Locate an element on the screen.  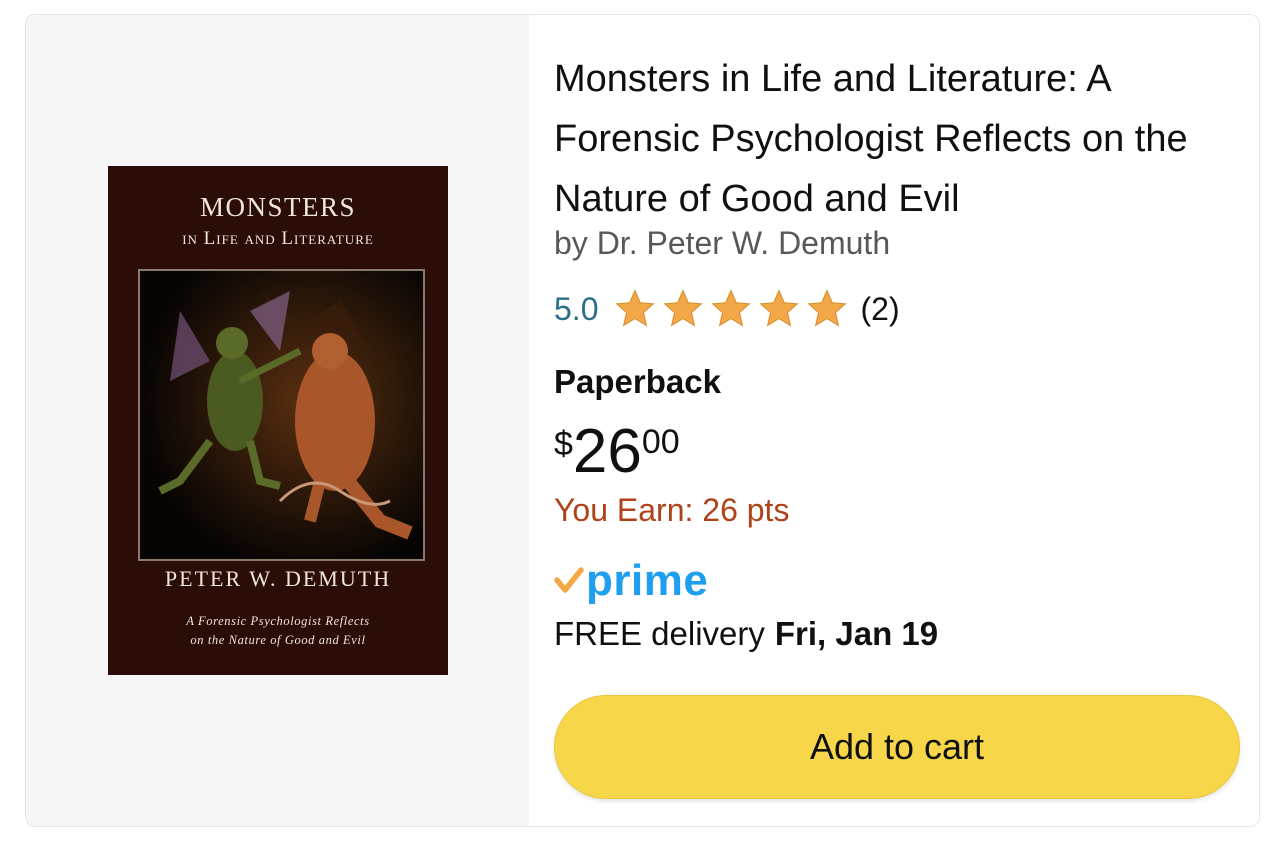
price-whole: 26 is located at coordinates (607, 451).